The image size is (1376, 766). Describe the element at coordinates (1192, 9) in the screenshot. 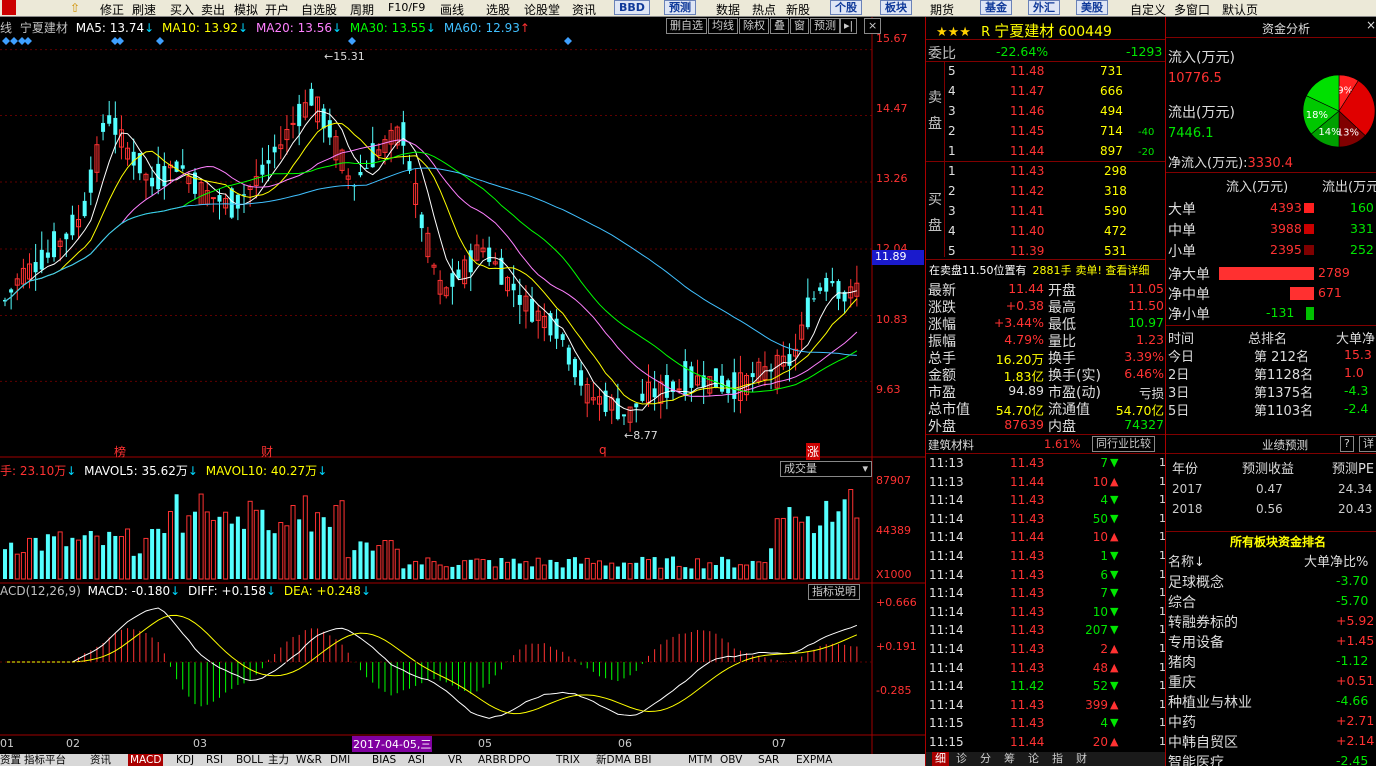

I see `toolbar-item-multiwindow: 多窗口` at that location.